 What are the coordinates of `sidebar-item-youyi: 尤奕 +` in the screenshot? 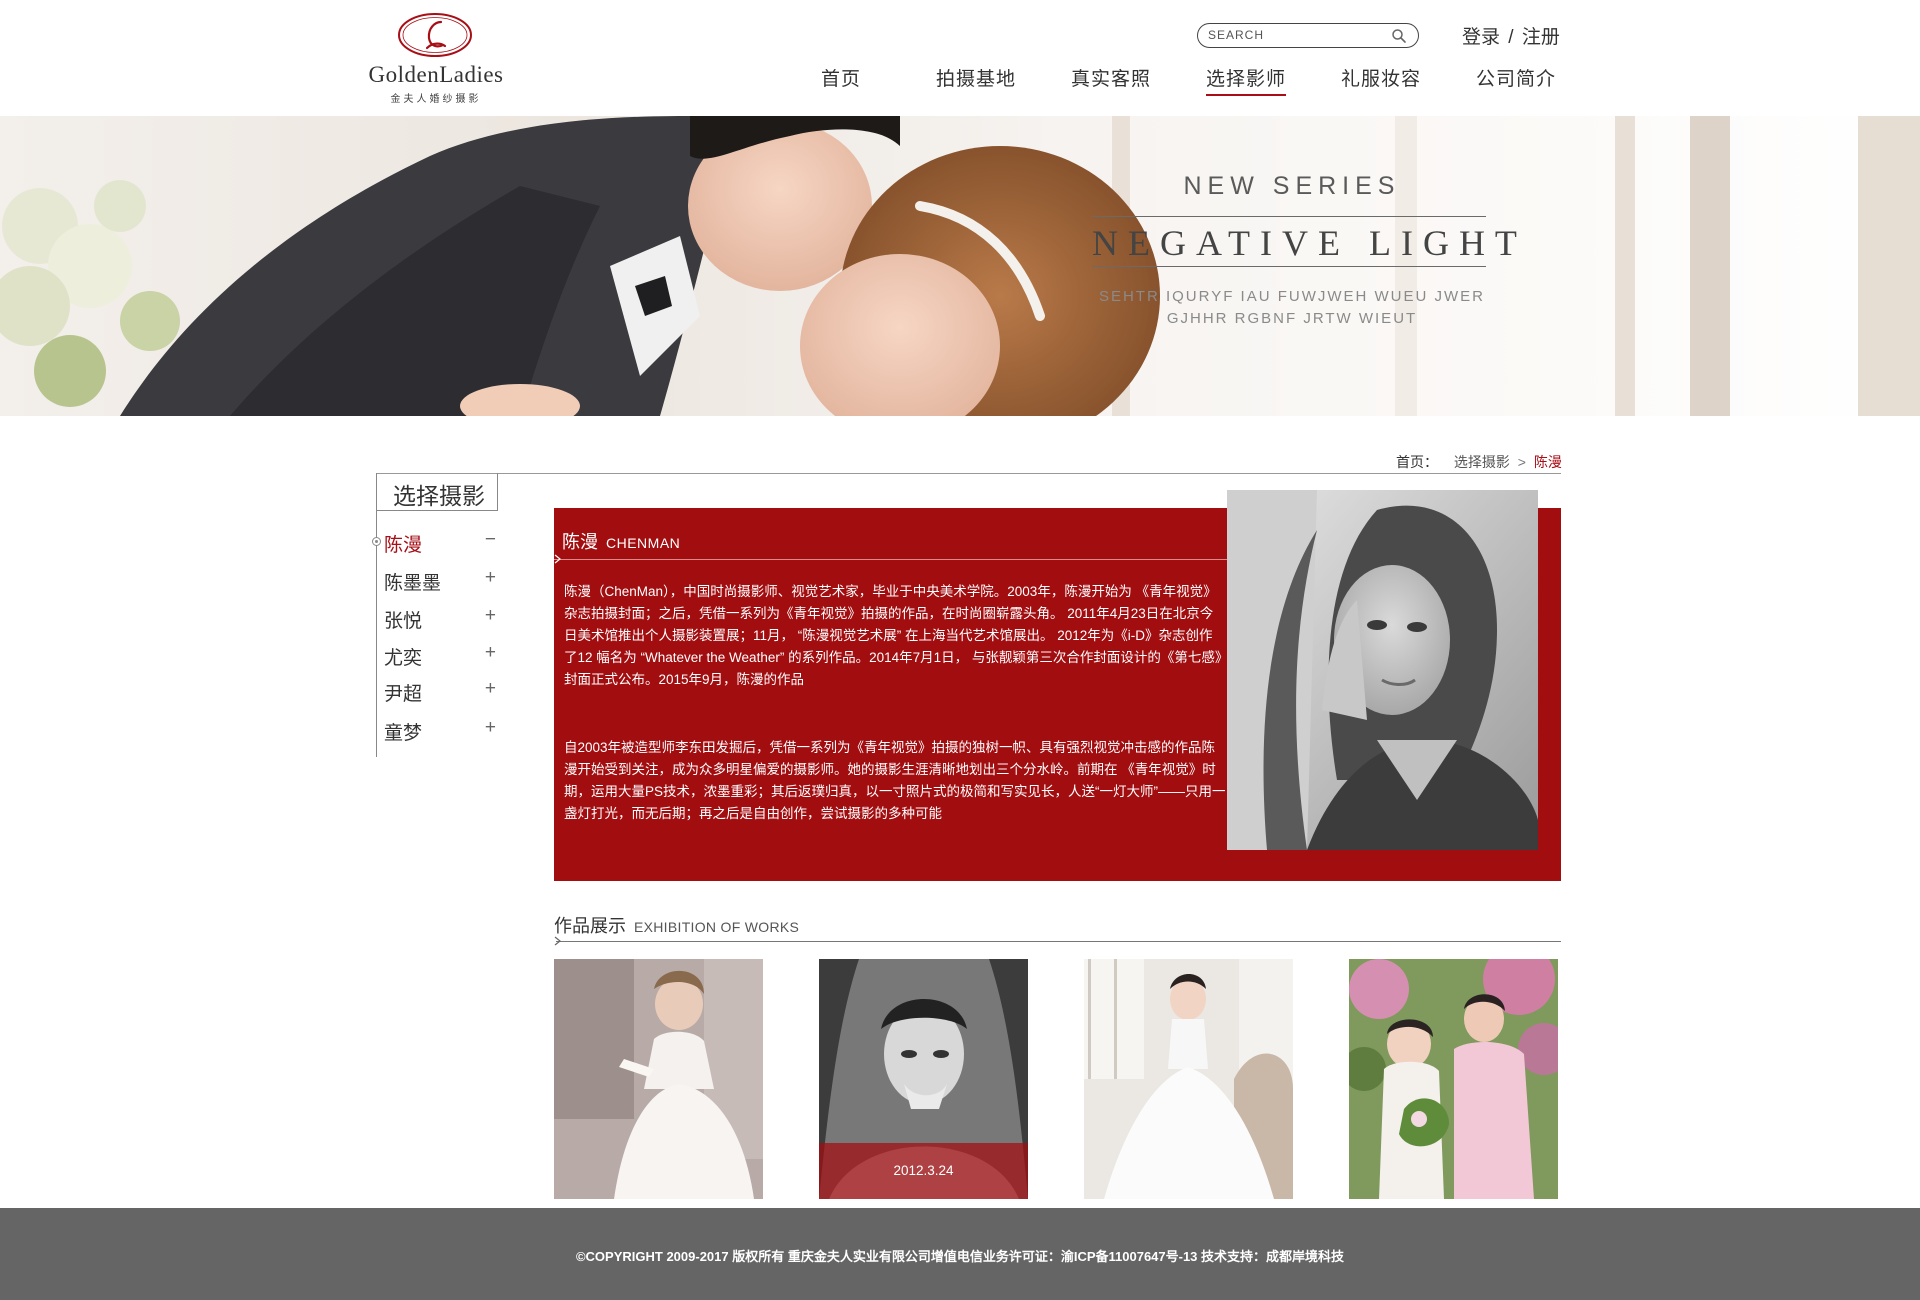 It's located at (444, 655).